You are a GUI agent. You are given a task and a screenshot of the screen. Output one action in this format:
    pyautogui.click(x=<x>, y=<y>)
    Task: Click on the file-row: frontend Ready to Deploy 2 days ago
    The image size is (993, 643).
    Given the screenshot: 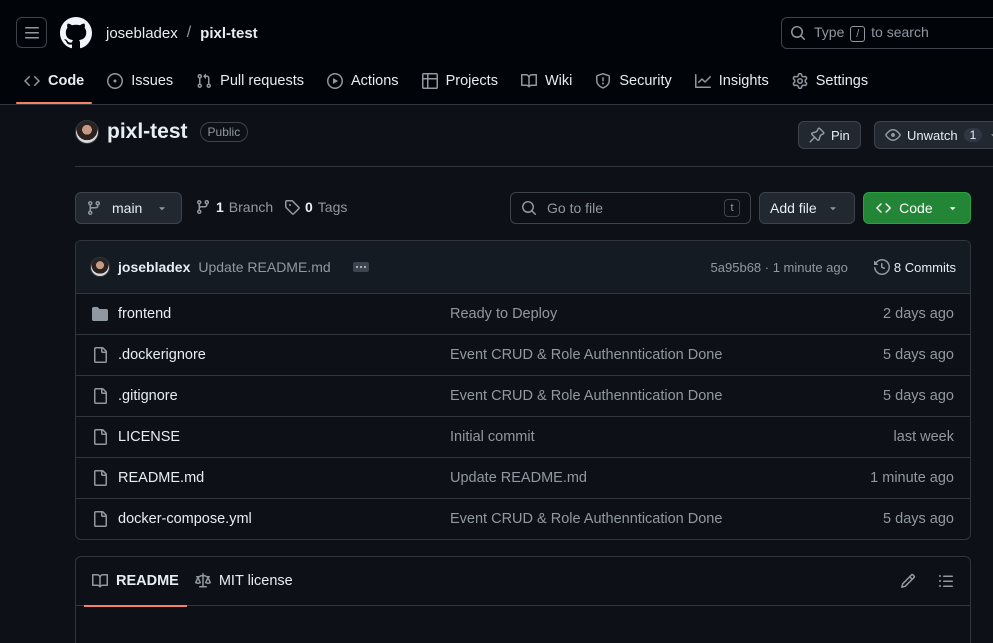 What is the action you would take?
    pyautogui.click(x=523, y=314)
    